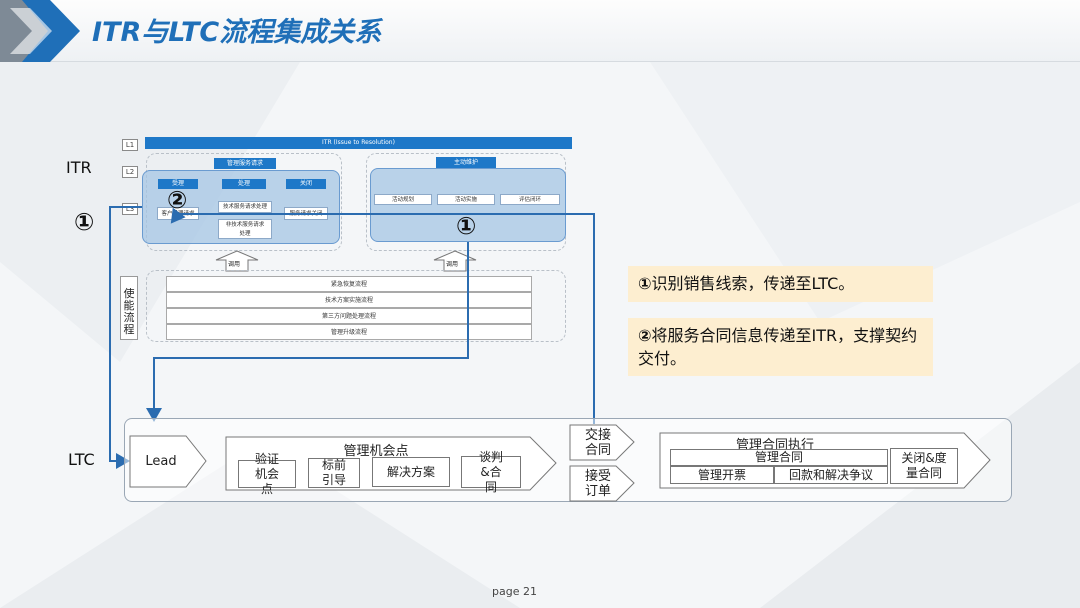 The height and width of the screenshot is (608, 1080). What do you see at coordinates (491, 472) in the screenshot?
I see `ltc-negotiation-contract: 谈判&合同` at bounding box center [491, 472].